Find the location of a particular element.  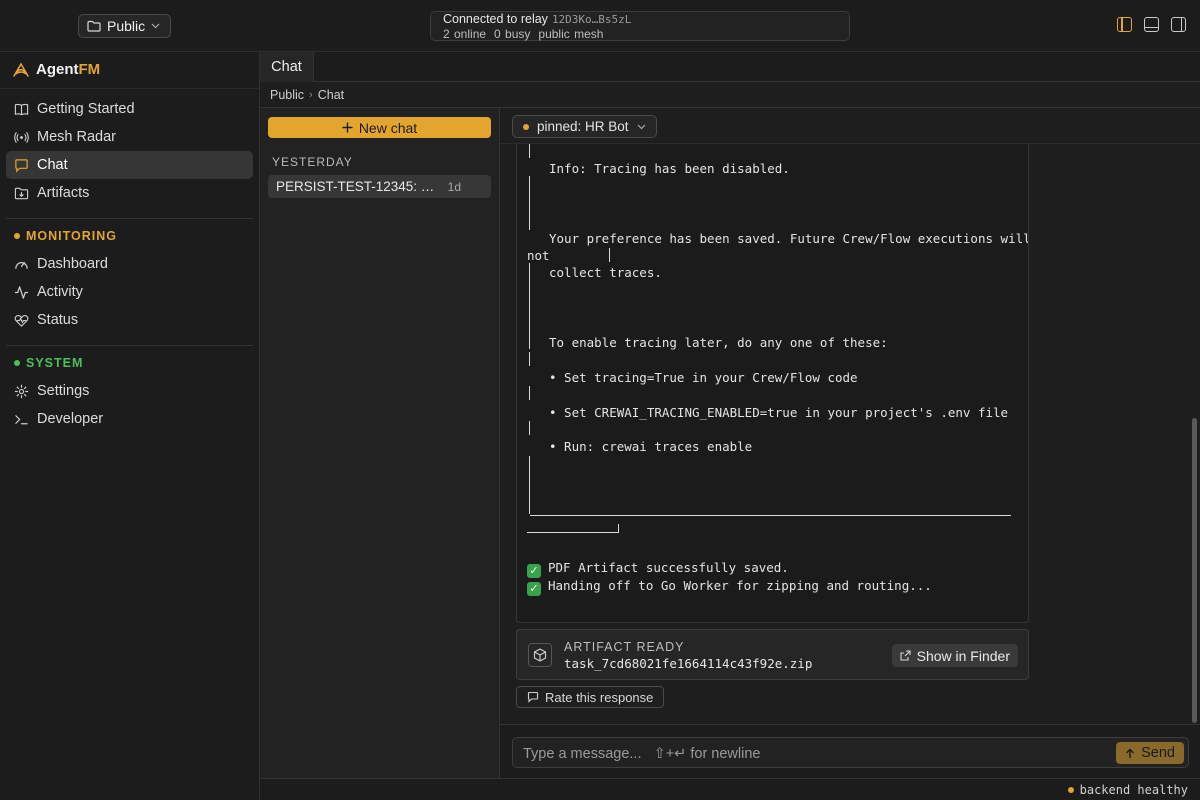

nav-label: Status is located at coordinates (58, 320).